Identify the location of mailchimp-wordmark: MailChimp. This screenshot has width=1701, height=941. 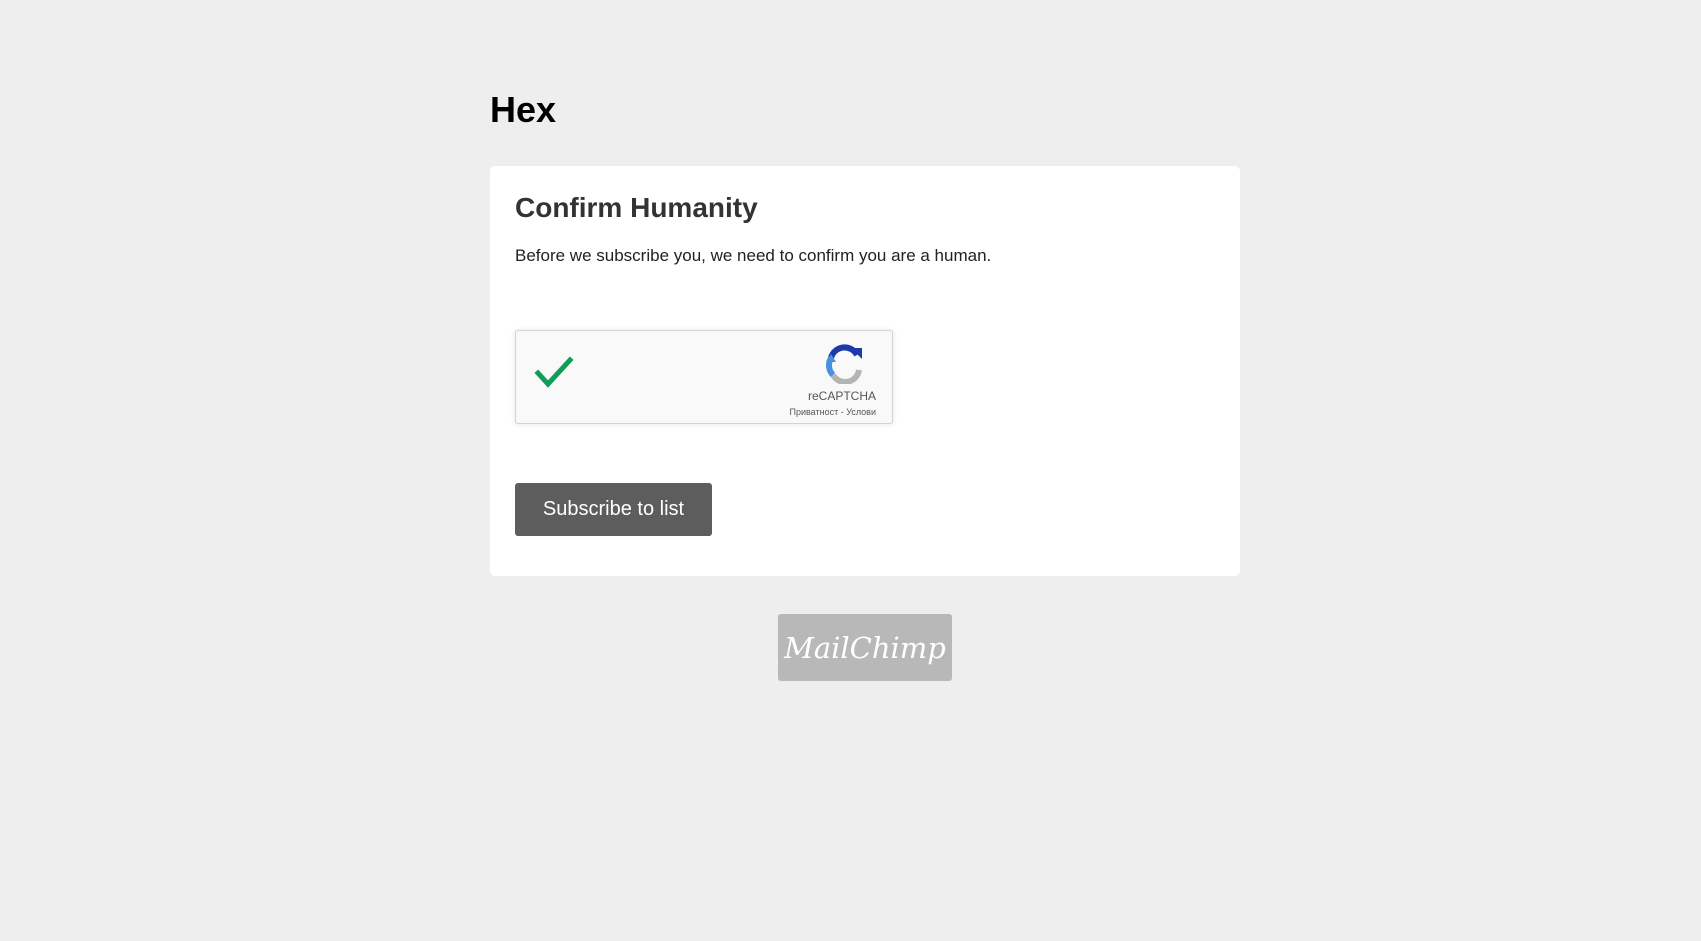
(864, 648).